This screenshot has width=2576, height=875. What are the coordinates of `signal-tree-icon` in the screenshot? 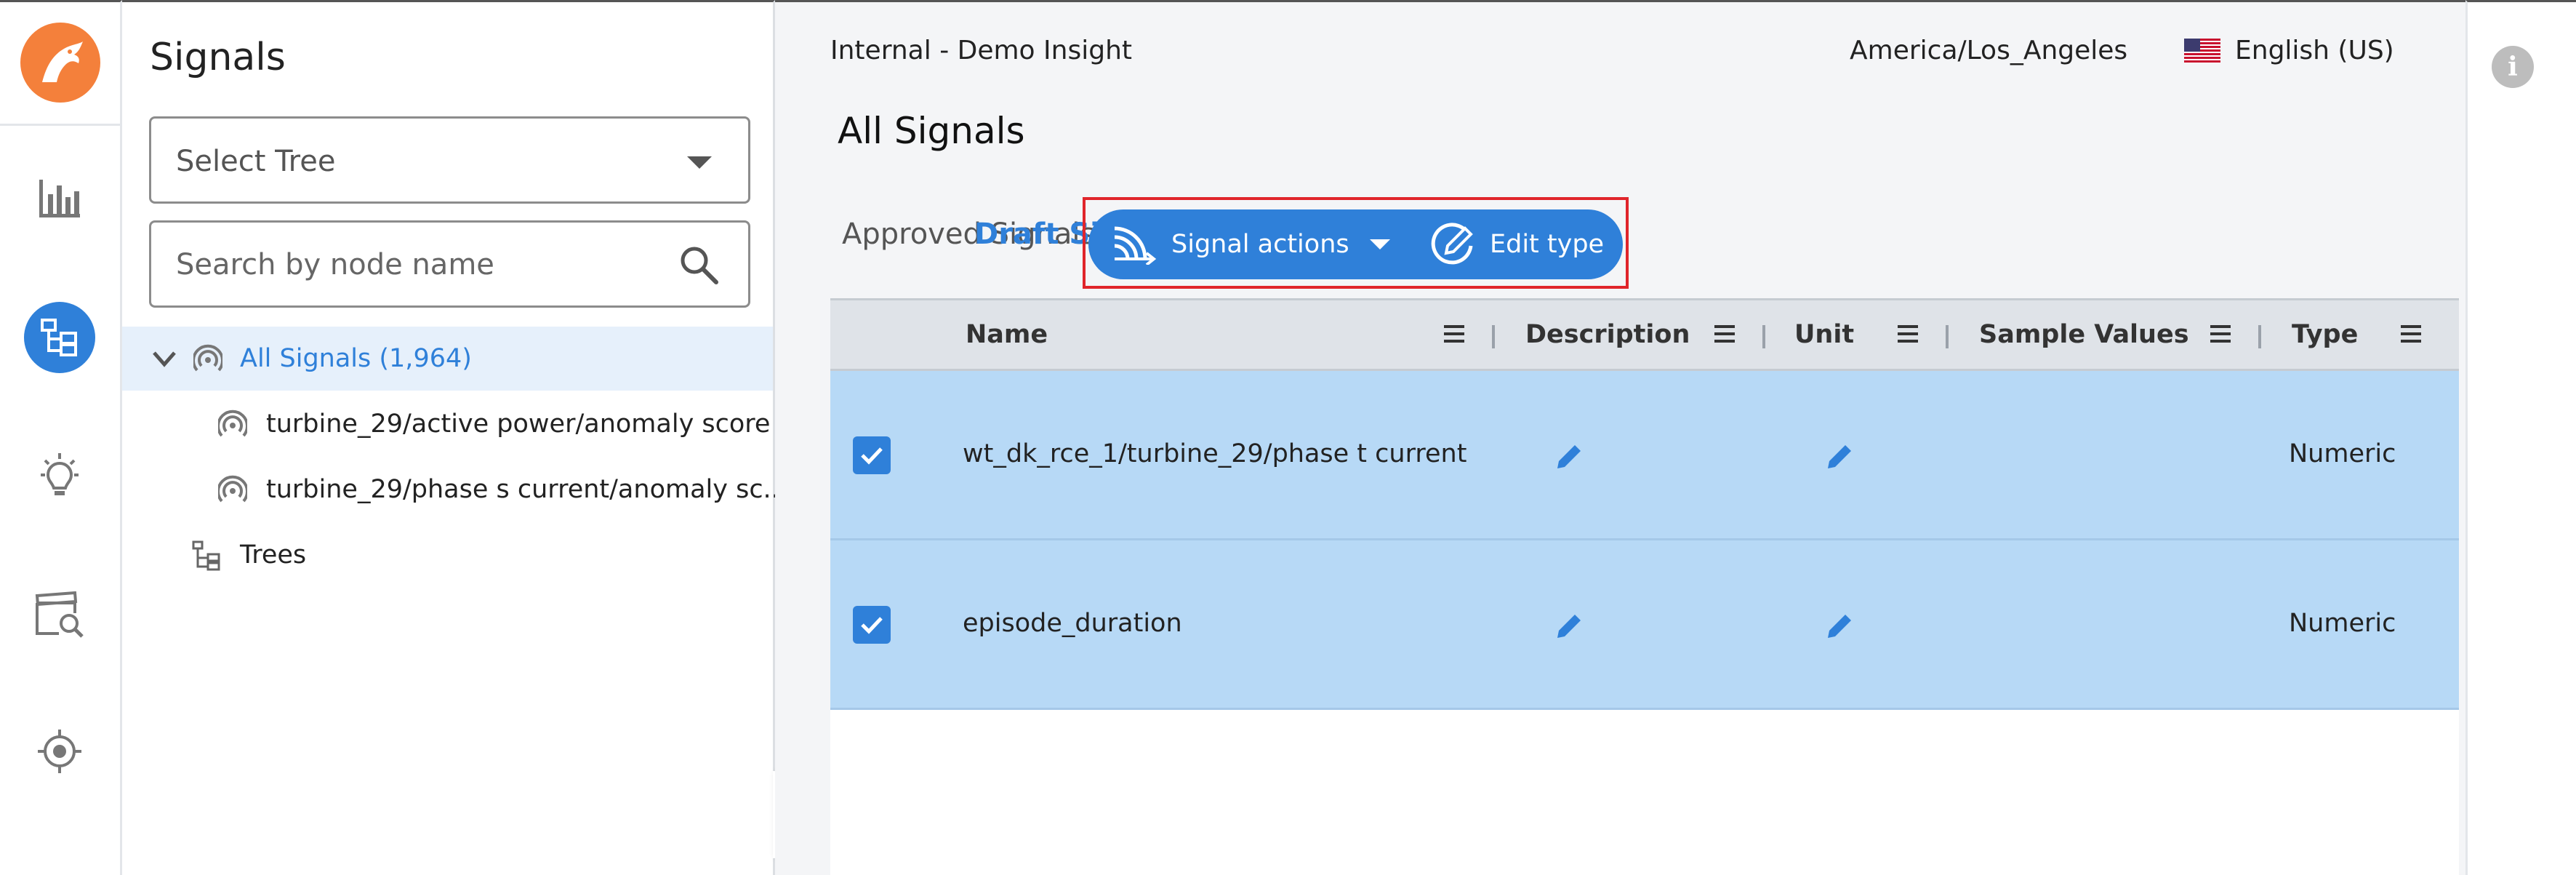 It's located at (59, 337).